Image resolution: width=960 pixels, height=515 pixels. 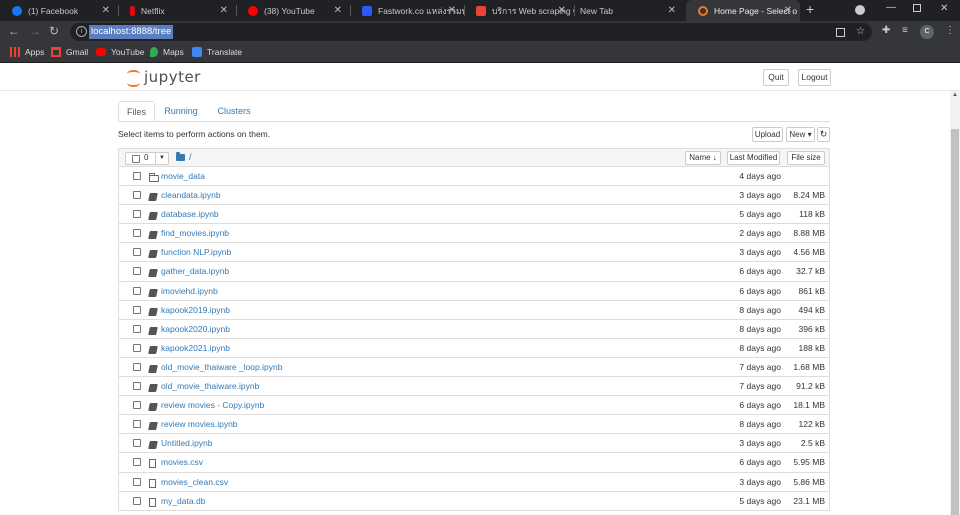 What do you see at coordinates (191, 195) in the screenshot?
I see `file-name-link: cleandata.ipynb` at bounding box center [191, 195].